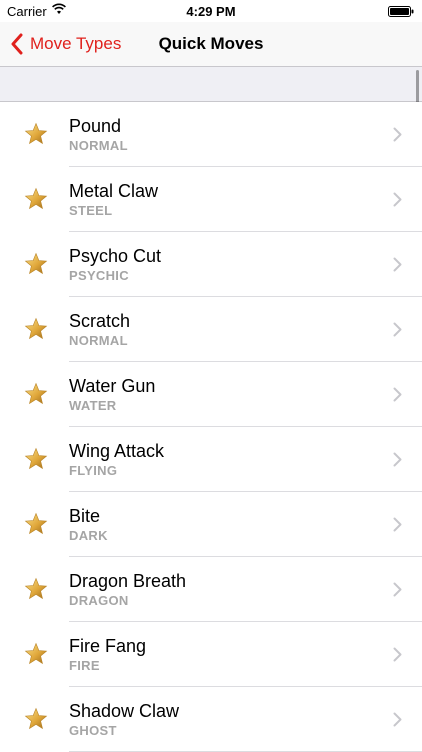 The image size is (422, 752). What do you see at coordinates (117, 451) in the screenshot?
I see `move-name: Wing Attack` at bounding box center [117, 451].